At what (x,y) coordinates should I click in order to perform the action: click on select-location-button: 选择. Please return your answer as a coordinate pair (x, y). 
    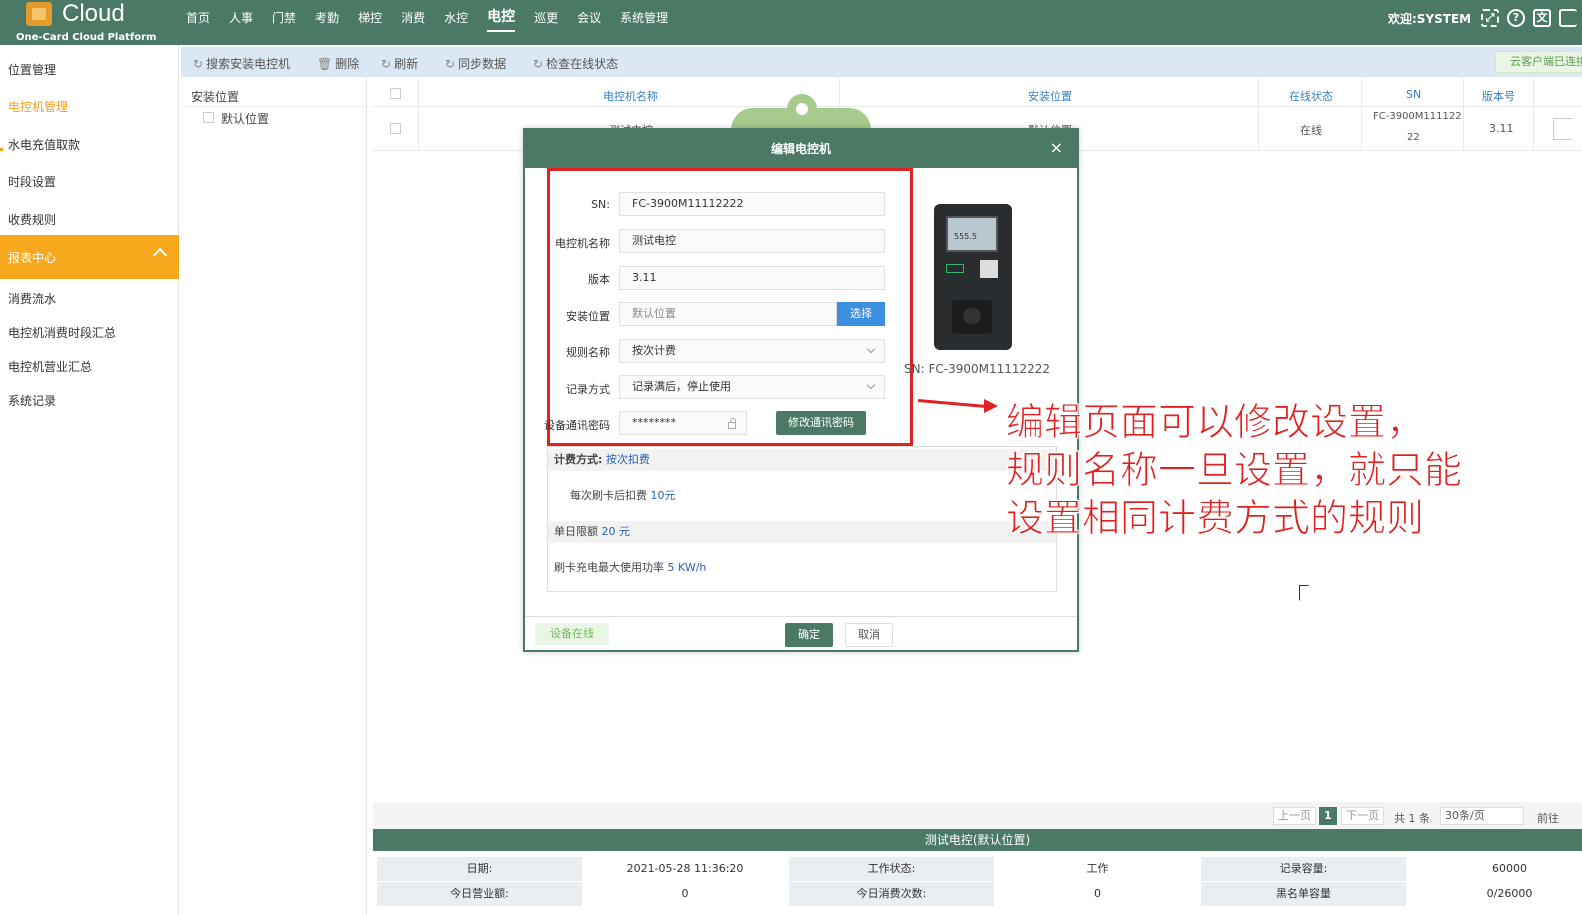
    Looking at the image, I should click on (861, 314).